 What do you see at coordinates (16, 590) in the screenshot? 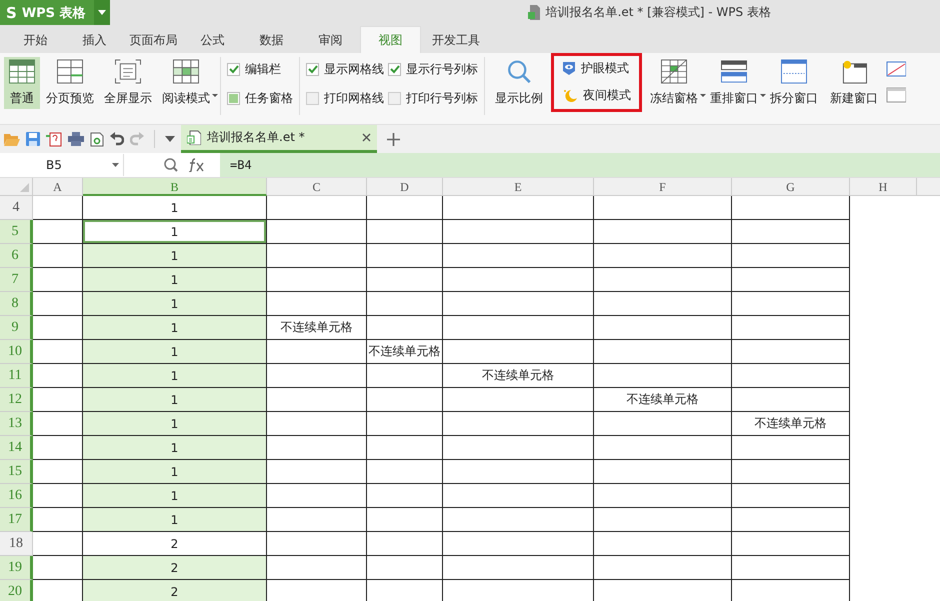
I see `row-header: 20` at bounding box center [16, 590].